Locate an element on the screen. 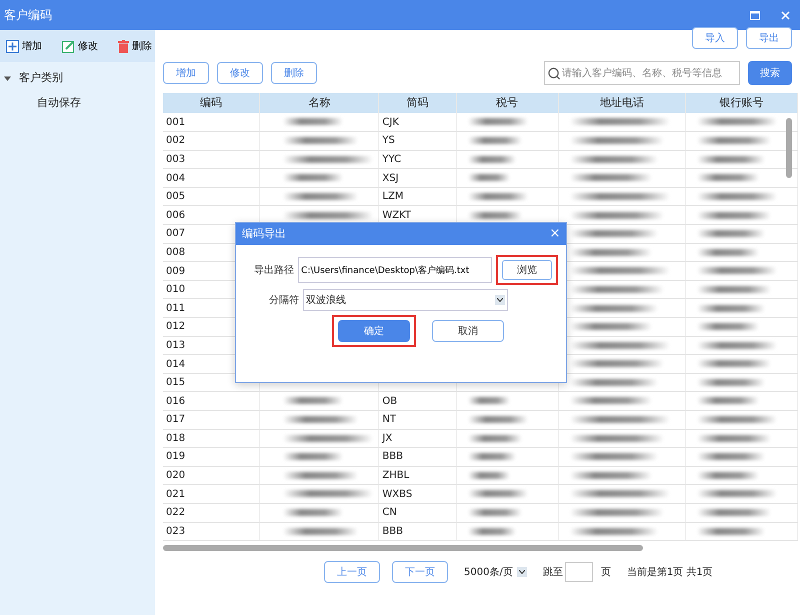 This screenshot has height=615, width=800. table-cell: 022 is located at coordinates (211, 512).